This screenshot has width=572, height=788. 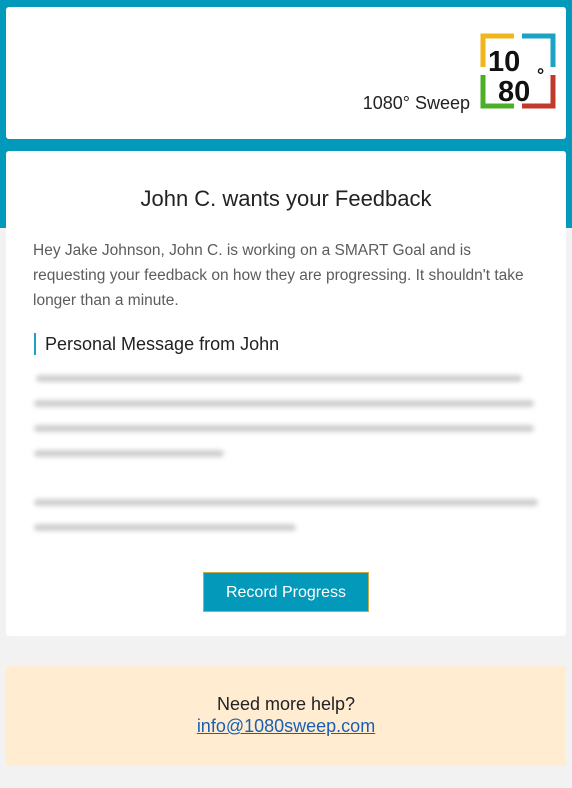 I want to click on brand-name: 1080° Sweep, so click(x=416, y=103).